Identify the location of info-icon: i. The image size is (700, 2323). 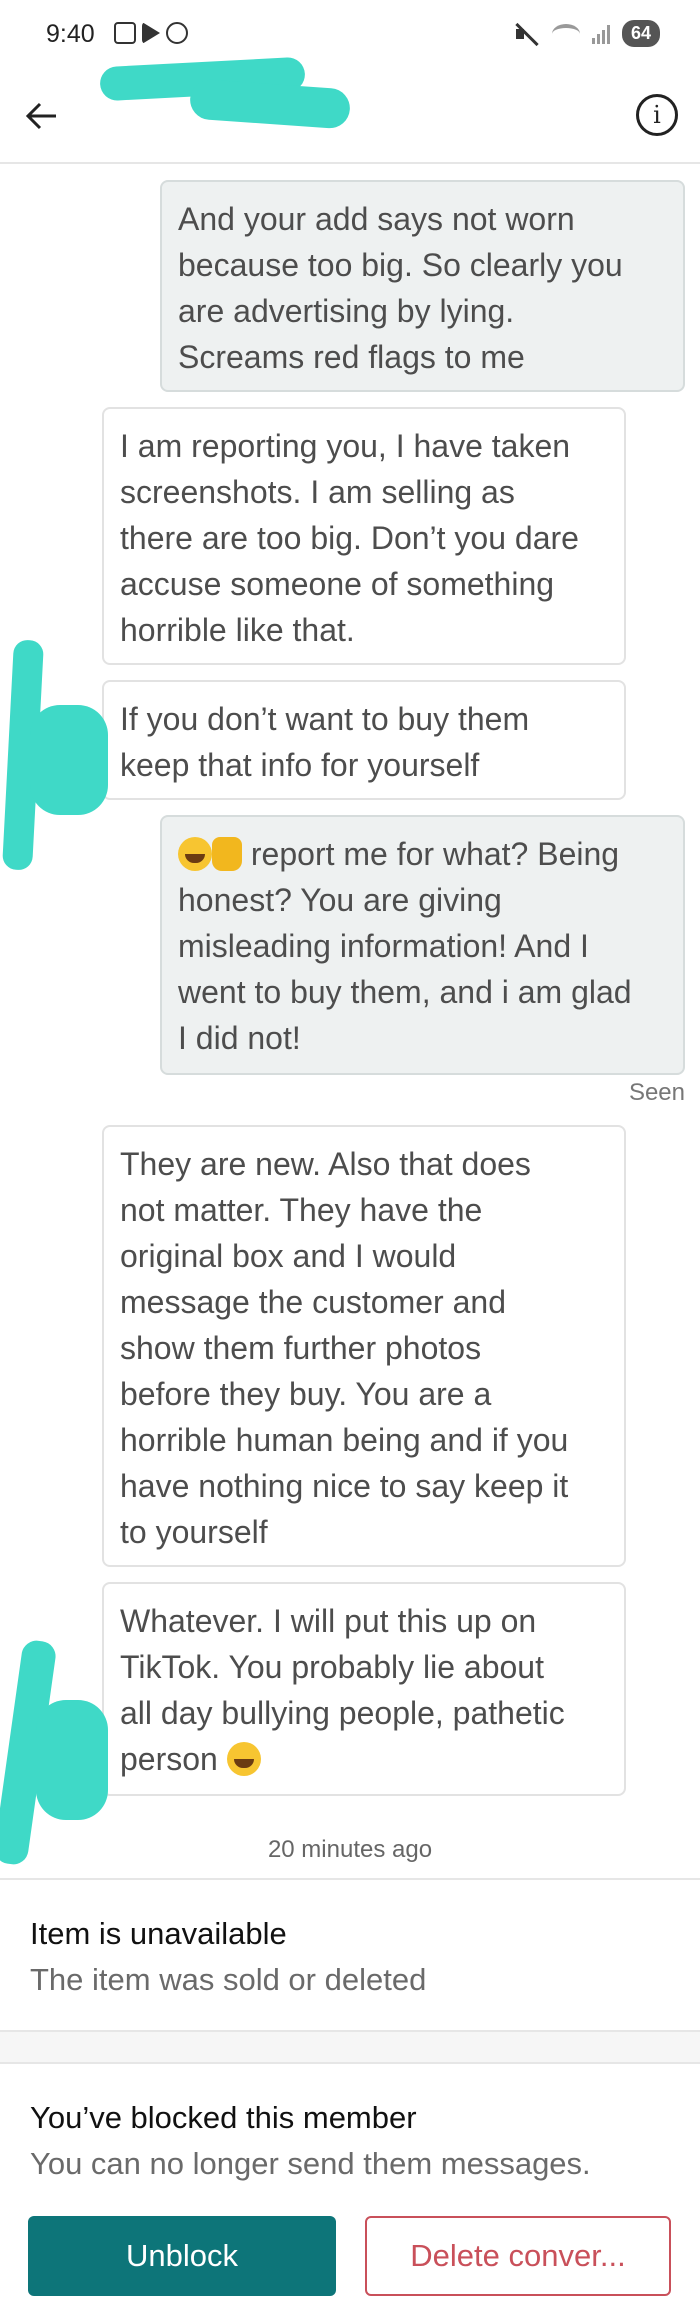
(657, 115).